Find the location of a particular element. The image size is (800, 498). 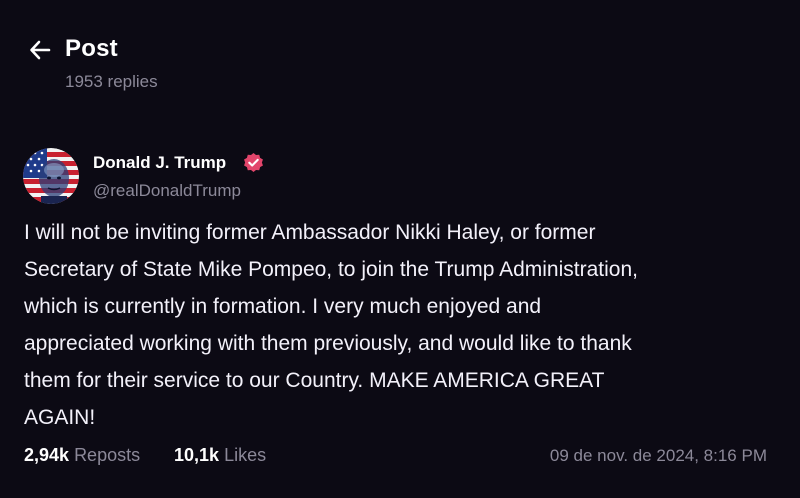

avatar is located at coordinates (51, 176).